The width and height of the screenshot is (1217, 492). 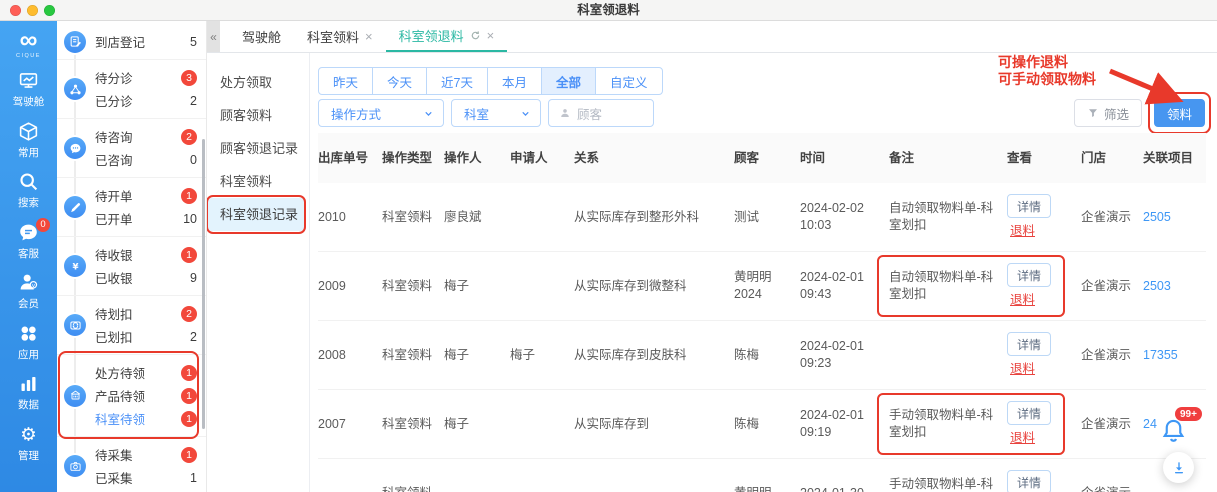 What do you see at coordinates (381, 113) in the screenshot?
I see `operation-type-select: 操作方式` at bounding box center [381, 113].